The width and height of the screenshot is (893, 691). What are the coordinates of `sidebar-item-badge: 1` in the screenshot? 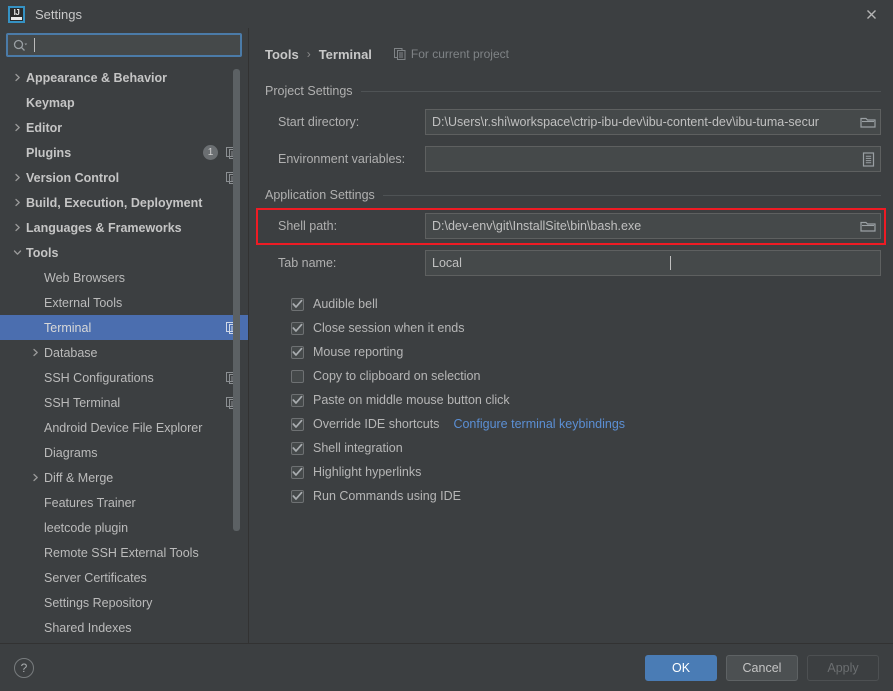 It's located at (210, 152).